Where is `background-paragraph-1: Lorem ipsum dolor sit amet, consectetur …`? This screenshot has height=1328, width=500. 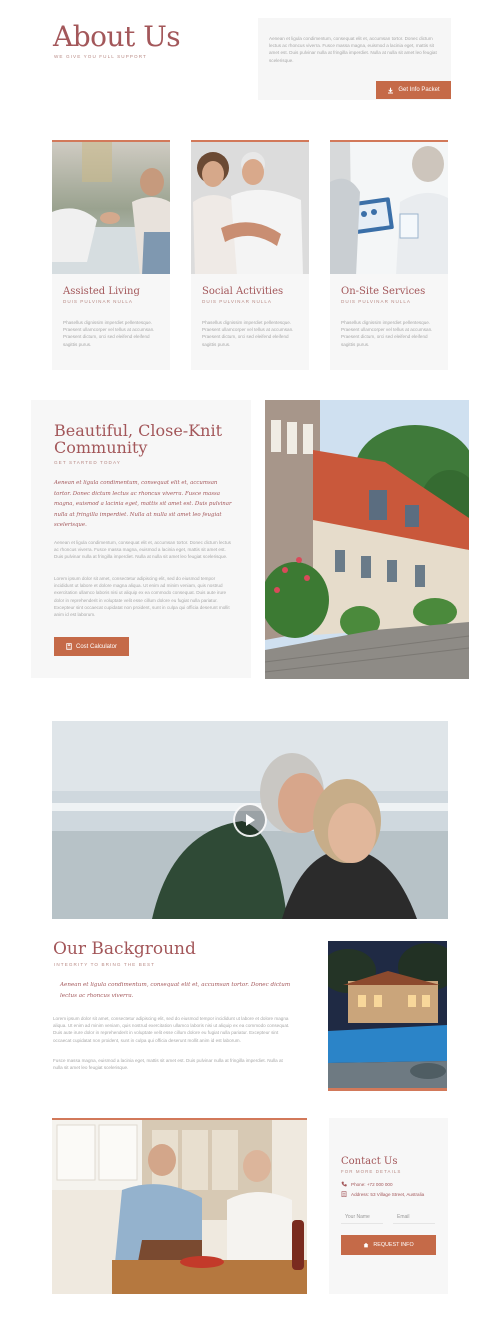
background-paragraph-1: Lorem ipsum dolor sit amet, consectetur … is located at coordinates (171, 1029).